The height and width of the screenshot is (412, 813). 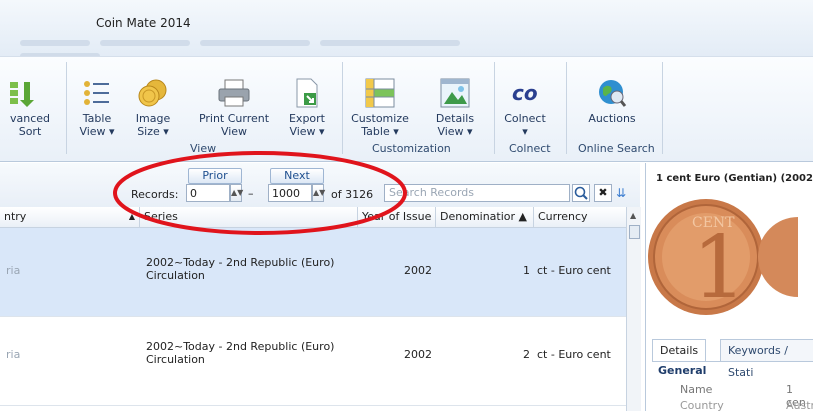 What do you see at coordinates (306, 118) in the screenshot?
I see `export-view-label-1: Export` at bounding box center [306, 118].